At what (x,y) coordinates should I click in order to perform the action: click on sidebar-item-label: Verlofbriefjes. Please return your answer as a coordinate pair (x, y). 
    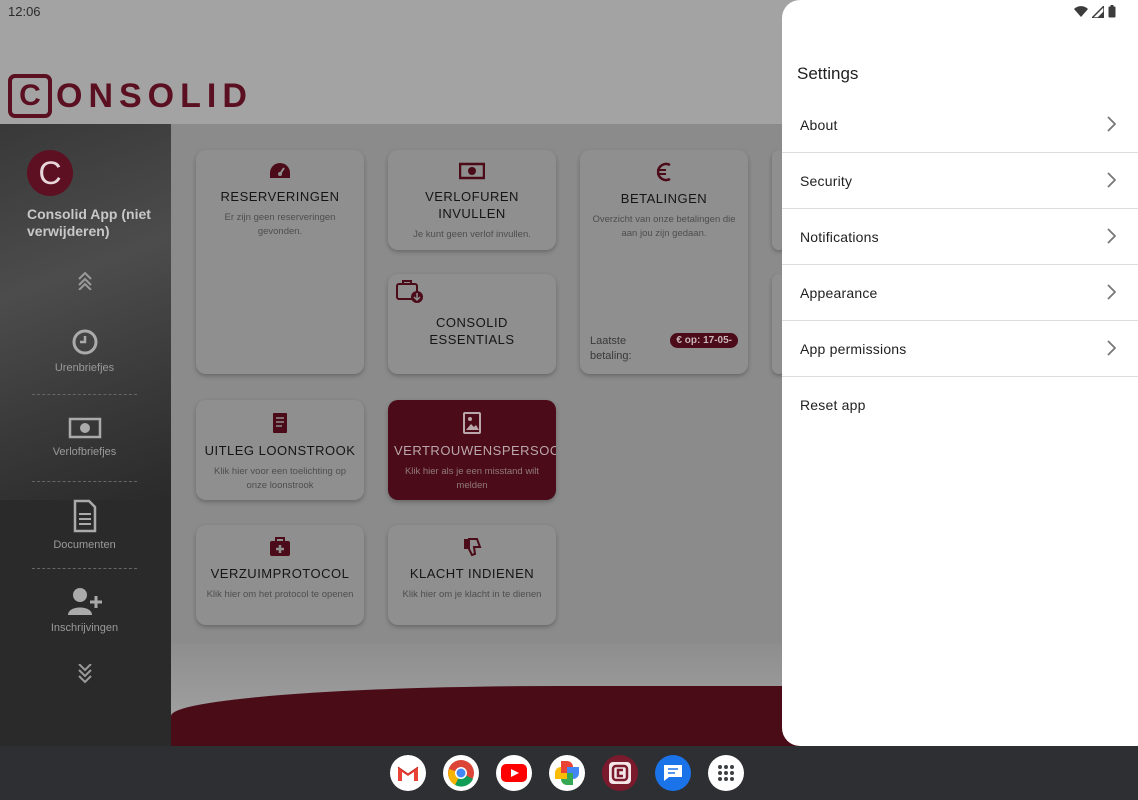
    Looking at the image, I should click on (84, 452).